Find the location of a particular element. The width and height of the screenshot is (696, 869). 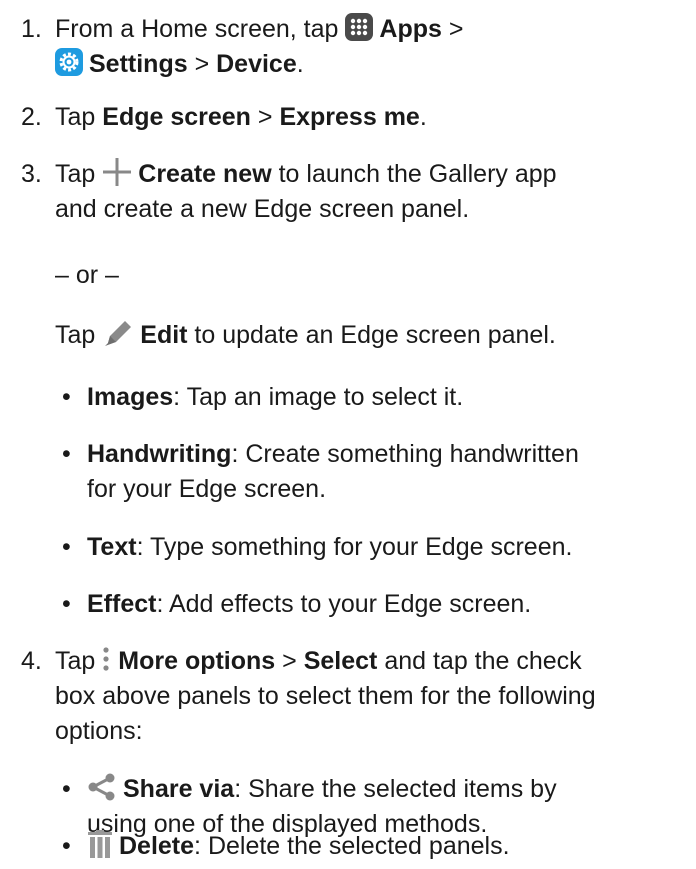

step-3-edit-line: Tap Edit to update an Edge screen panel. is located at coordinates (372, 337).